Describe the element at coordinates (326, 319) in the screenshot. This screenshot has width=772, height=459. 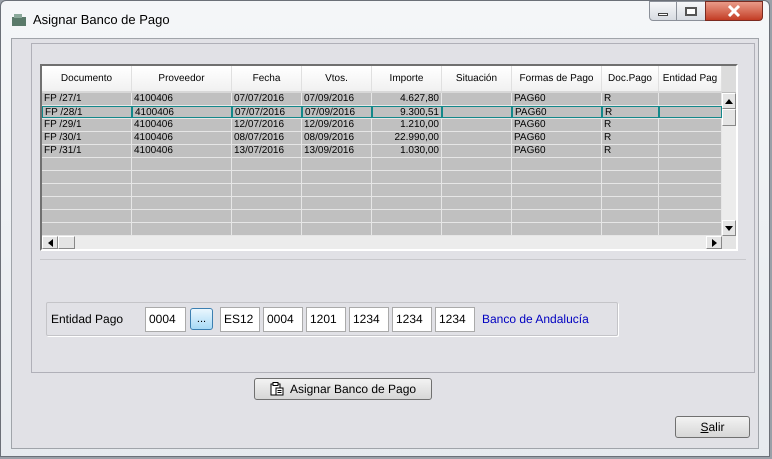
I see `iban-field: 1201` at that location.